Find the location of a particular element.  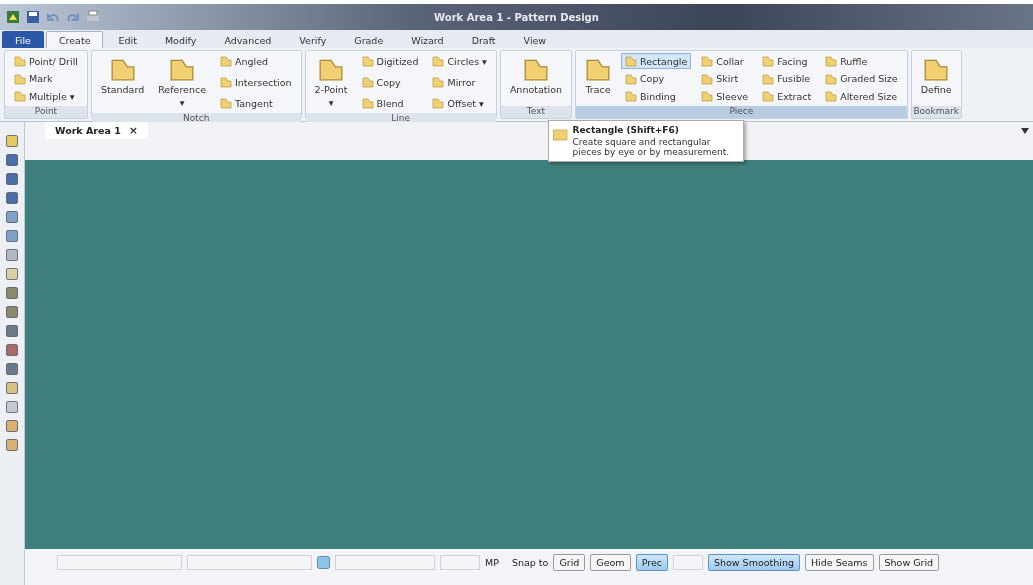

group-label: Piece is located at coordinates (741, 112).